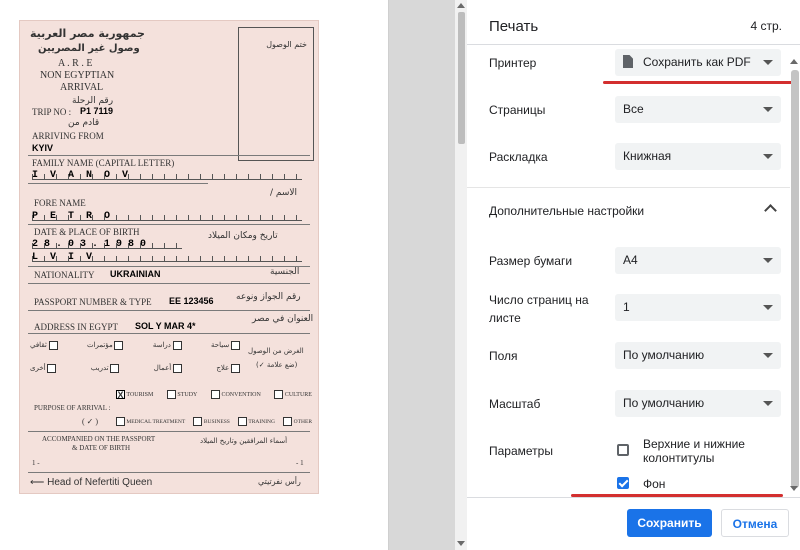 Image resolution: width=800 pixels, height=550 pixels. What do you see at coordinates (101, 448) in the screenshot?
I see `accompanied-label-2: & DATE OF BIRTH` at bounding box center [101, 448].